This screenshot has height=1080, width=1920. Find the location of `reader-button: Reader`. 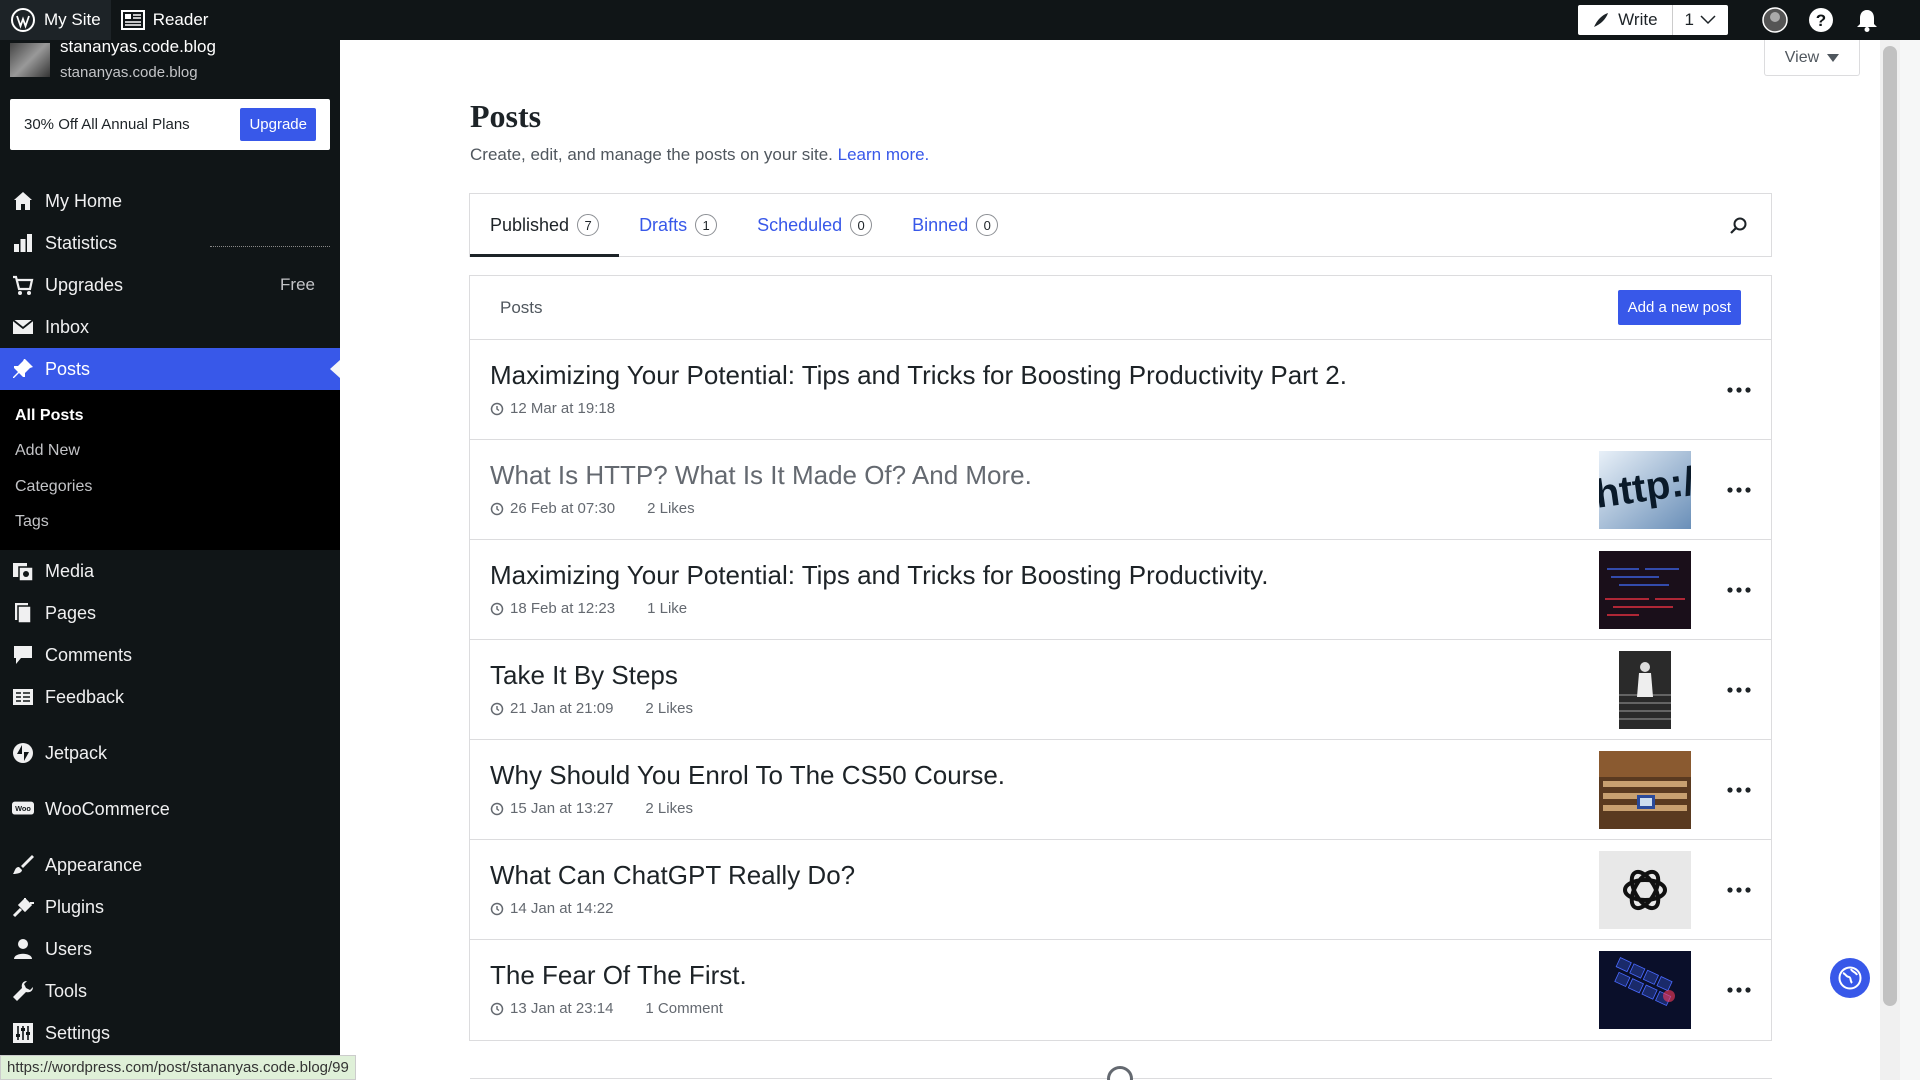

reader-button: Reader is located at coordinates (165, 20).